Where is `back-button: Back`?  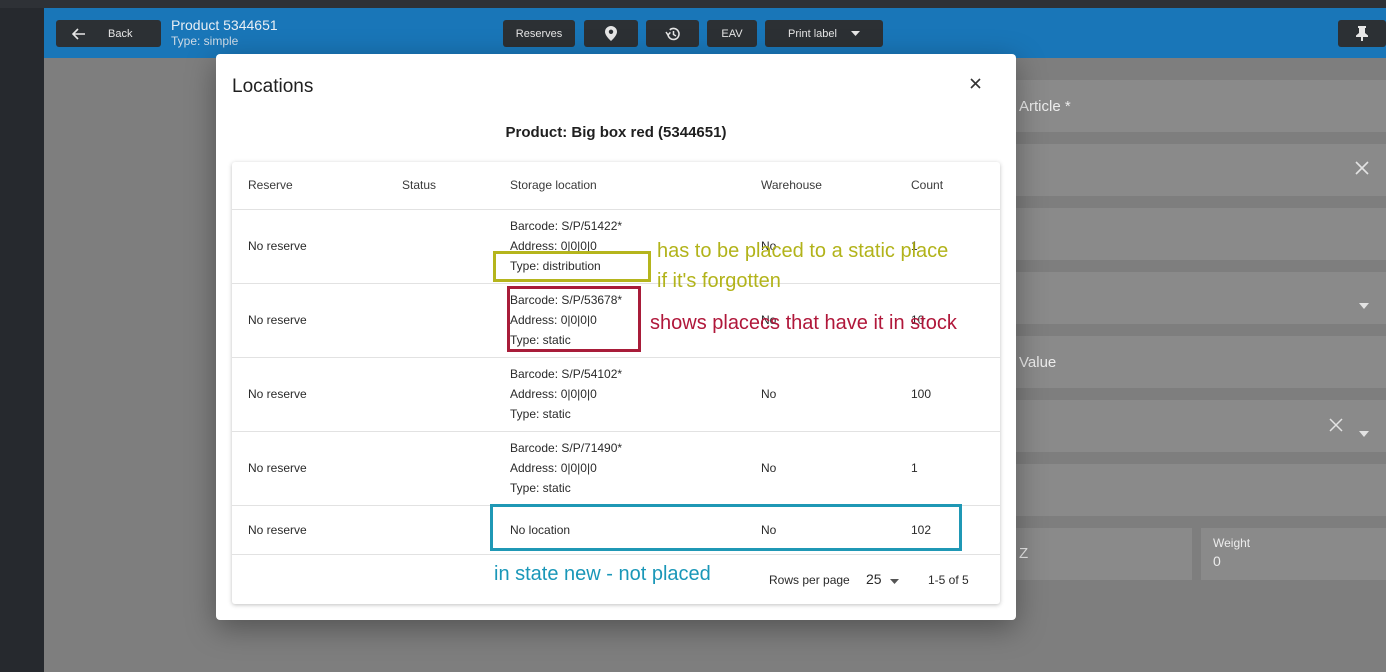
back-button: Back is located at coordinates (108, 33).